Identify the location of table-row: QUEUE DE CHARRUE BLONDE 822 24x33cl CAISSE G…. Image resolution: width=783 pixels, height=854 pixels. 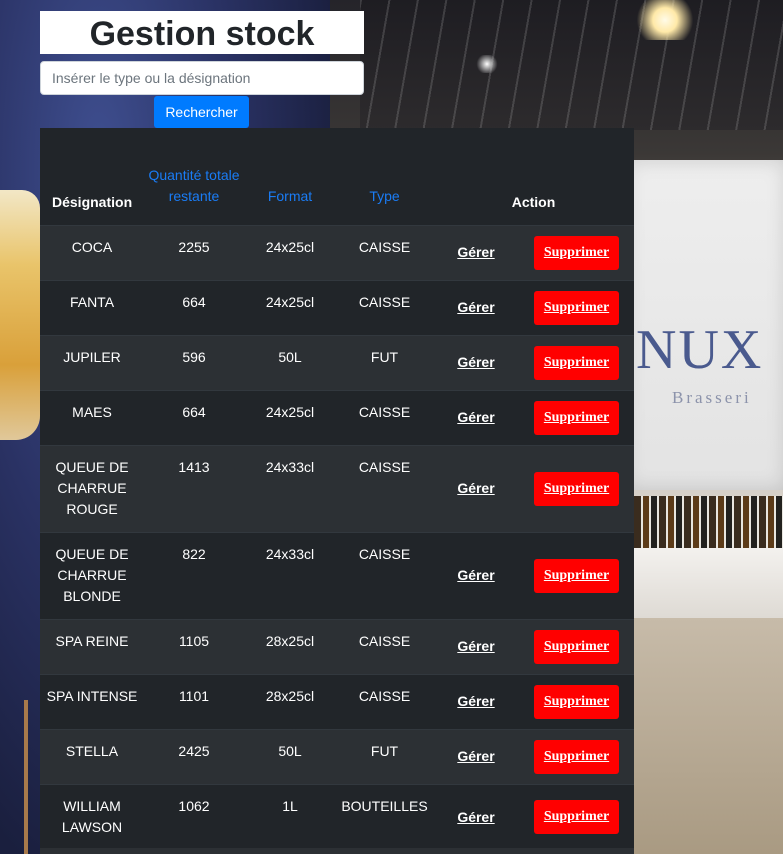
(337, 575).